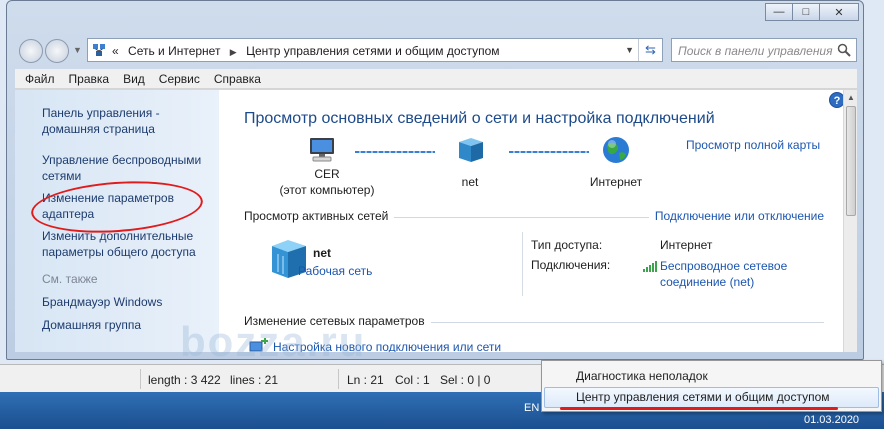 This screenshot has height=429, width=884. What do you see at coordinates (233, 52) in the screenshot?
I see `chevron-right-icon: ▶` at bounding box center [233, 52].